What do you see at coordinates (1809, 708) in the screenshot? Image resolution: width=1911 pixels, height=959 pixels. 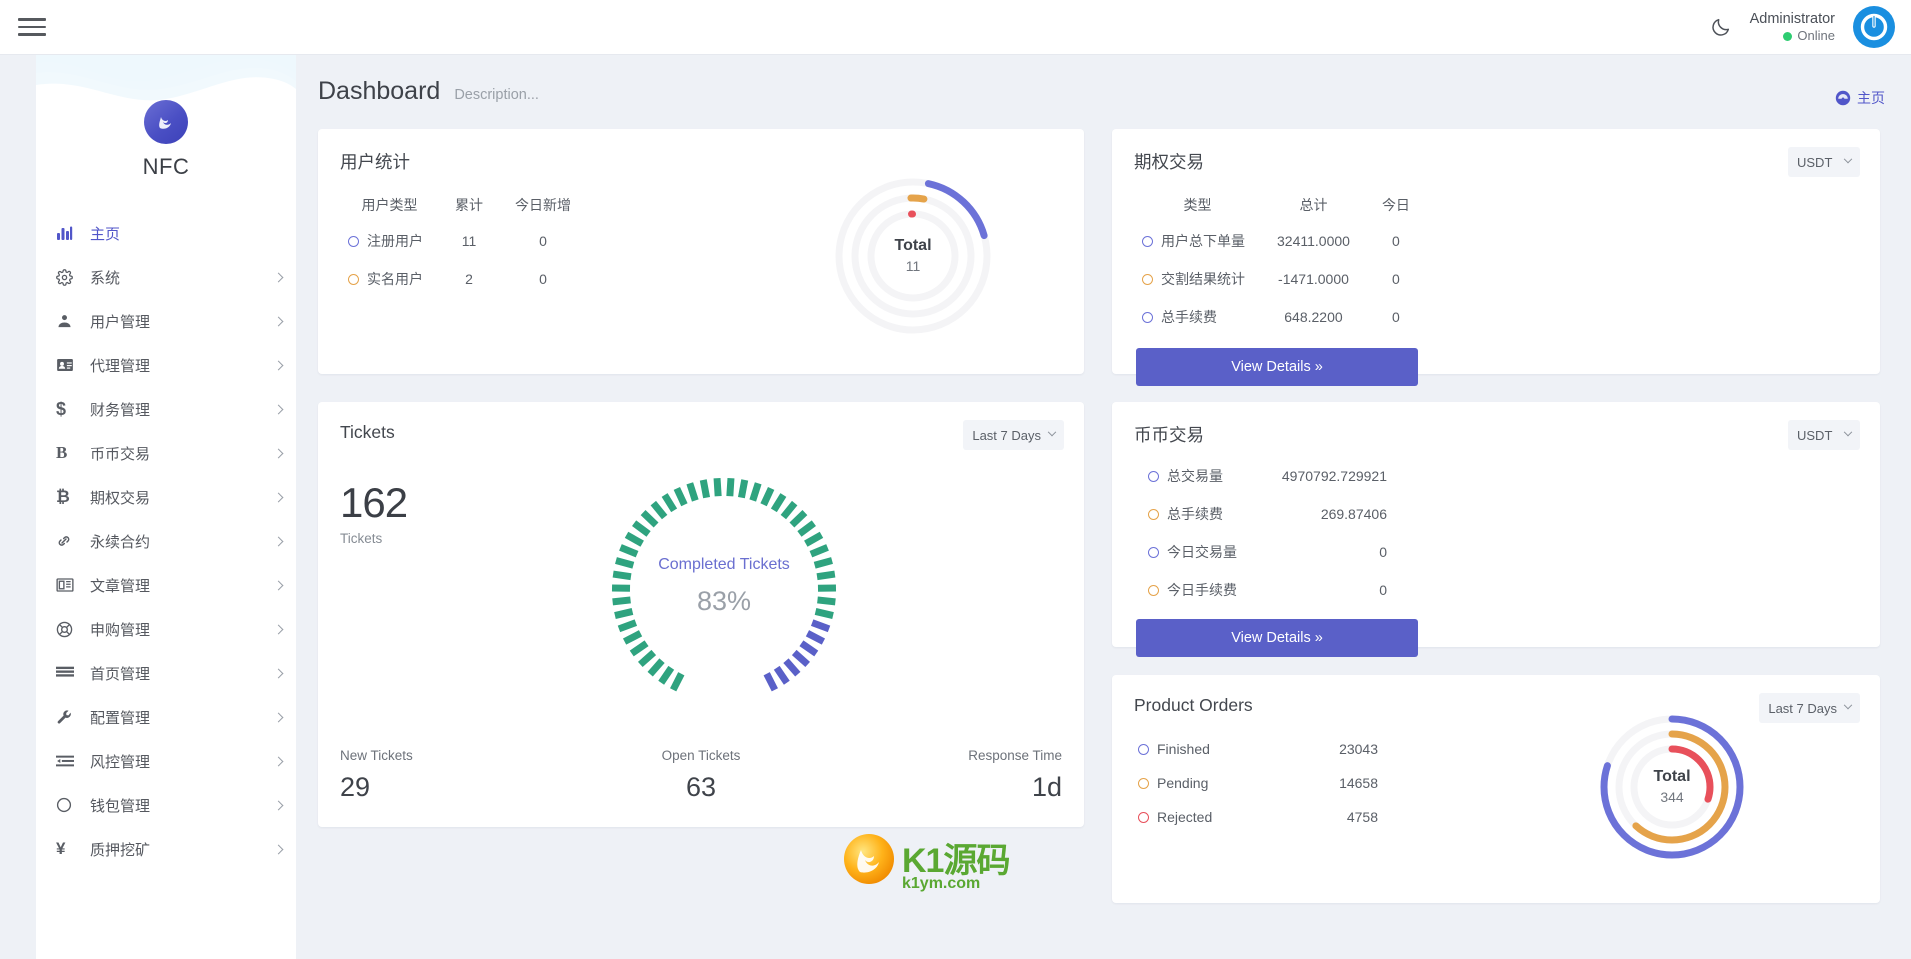 I see `product-orders-range-select: Last 7 Days` at bounding box center [1809, 708].